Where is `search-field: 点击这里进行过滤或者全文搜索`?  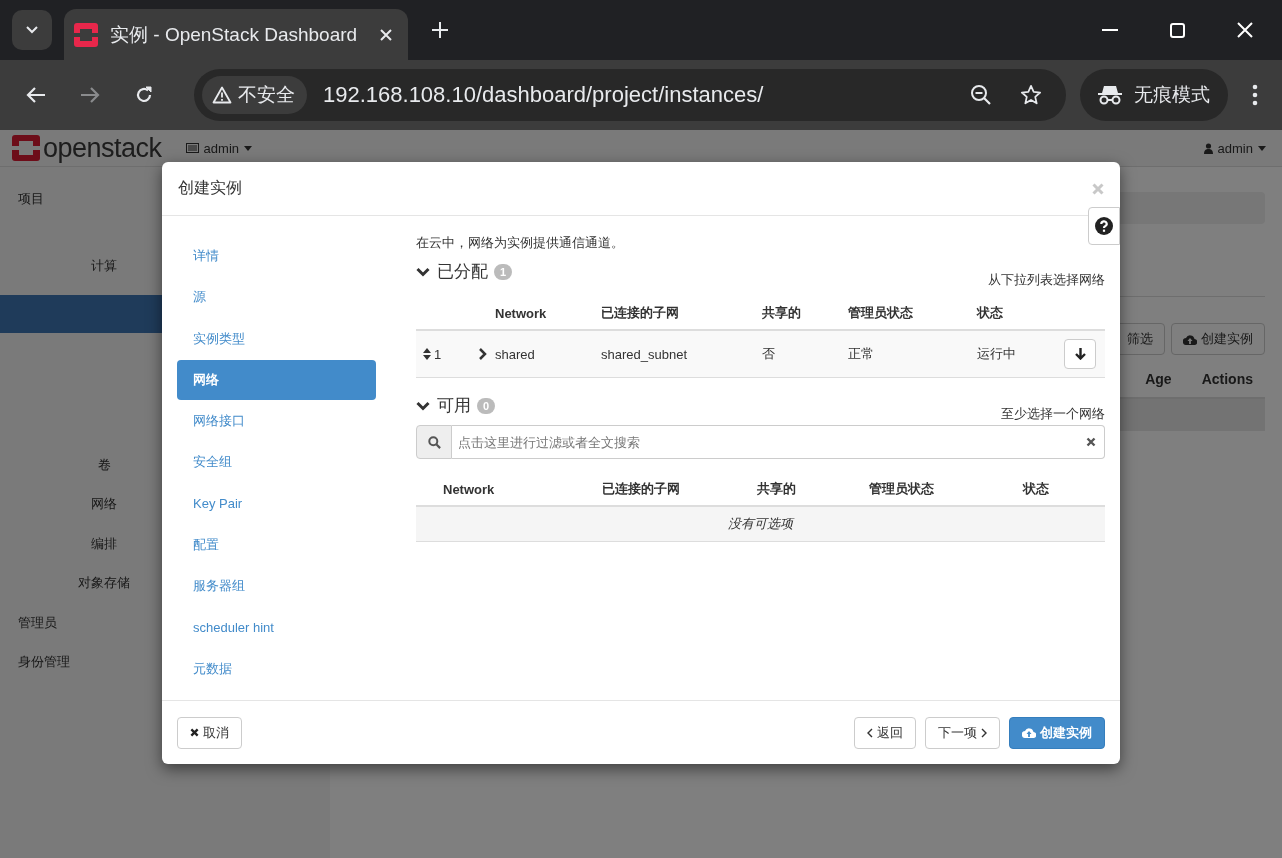 search-field: 点击这里进行过滤或者全文搜索 is located at coordinates (778, 442).